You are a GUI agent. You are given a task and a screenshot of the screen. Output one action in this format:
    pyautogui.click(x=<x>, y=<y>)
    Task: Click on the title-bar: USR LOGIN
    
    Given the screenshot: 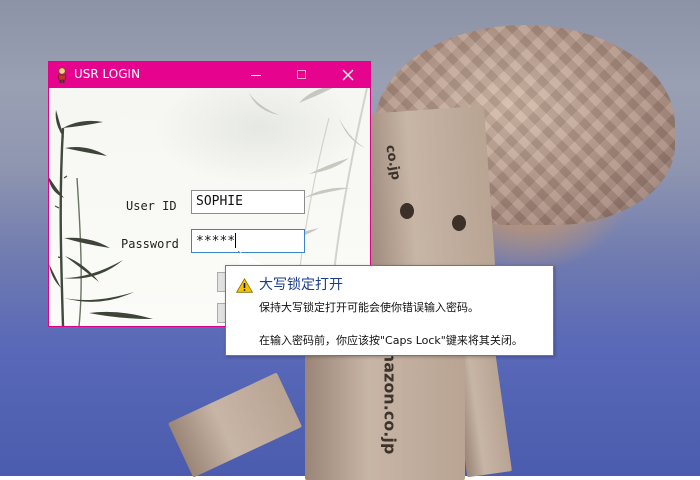 What is the action you would take?
    pyautogui.click(x=209, y=75)
    